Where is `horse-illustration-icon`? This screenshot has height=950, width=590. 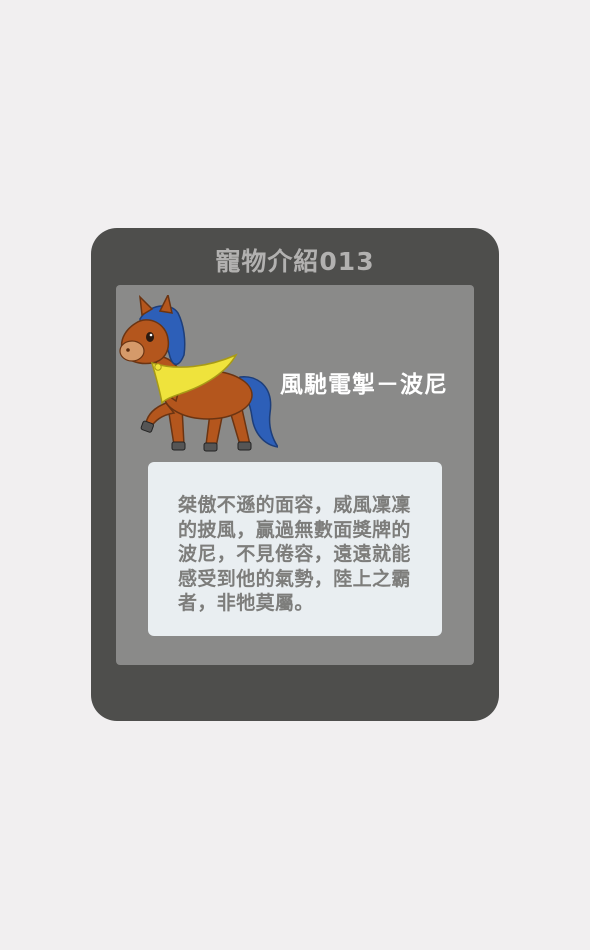 horse-illustration-icon is located at coordinates (198, 373).